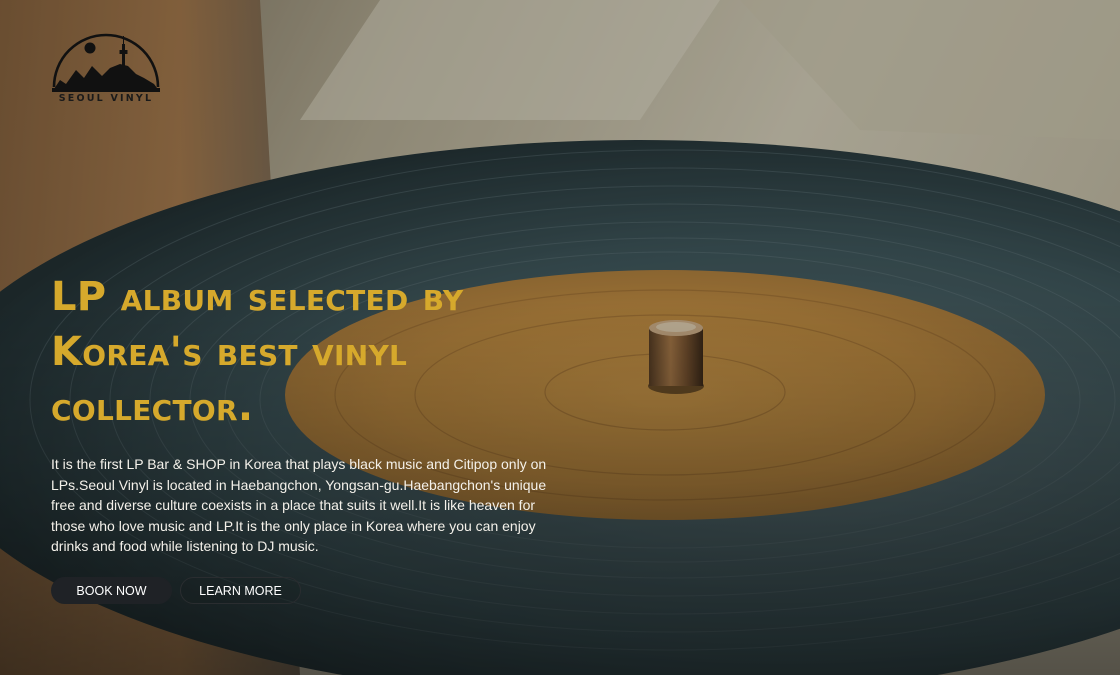 The image size is (1120, 675). I want to click on seoul-vinyl-logo: SEOUL VINYL, so click(106, 69).